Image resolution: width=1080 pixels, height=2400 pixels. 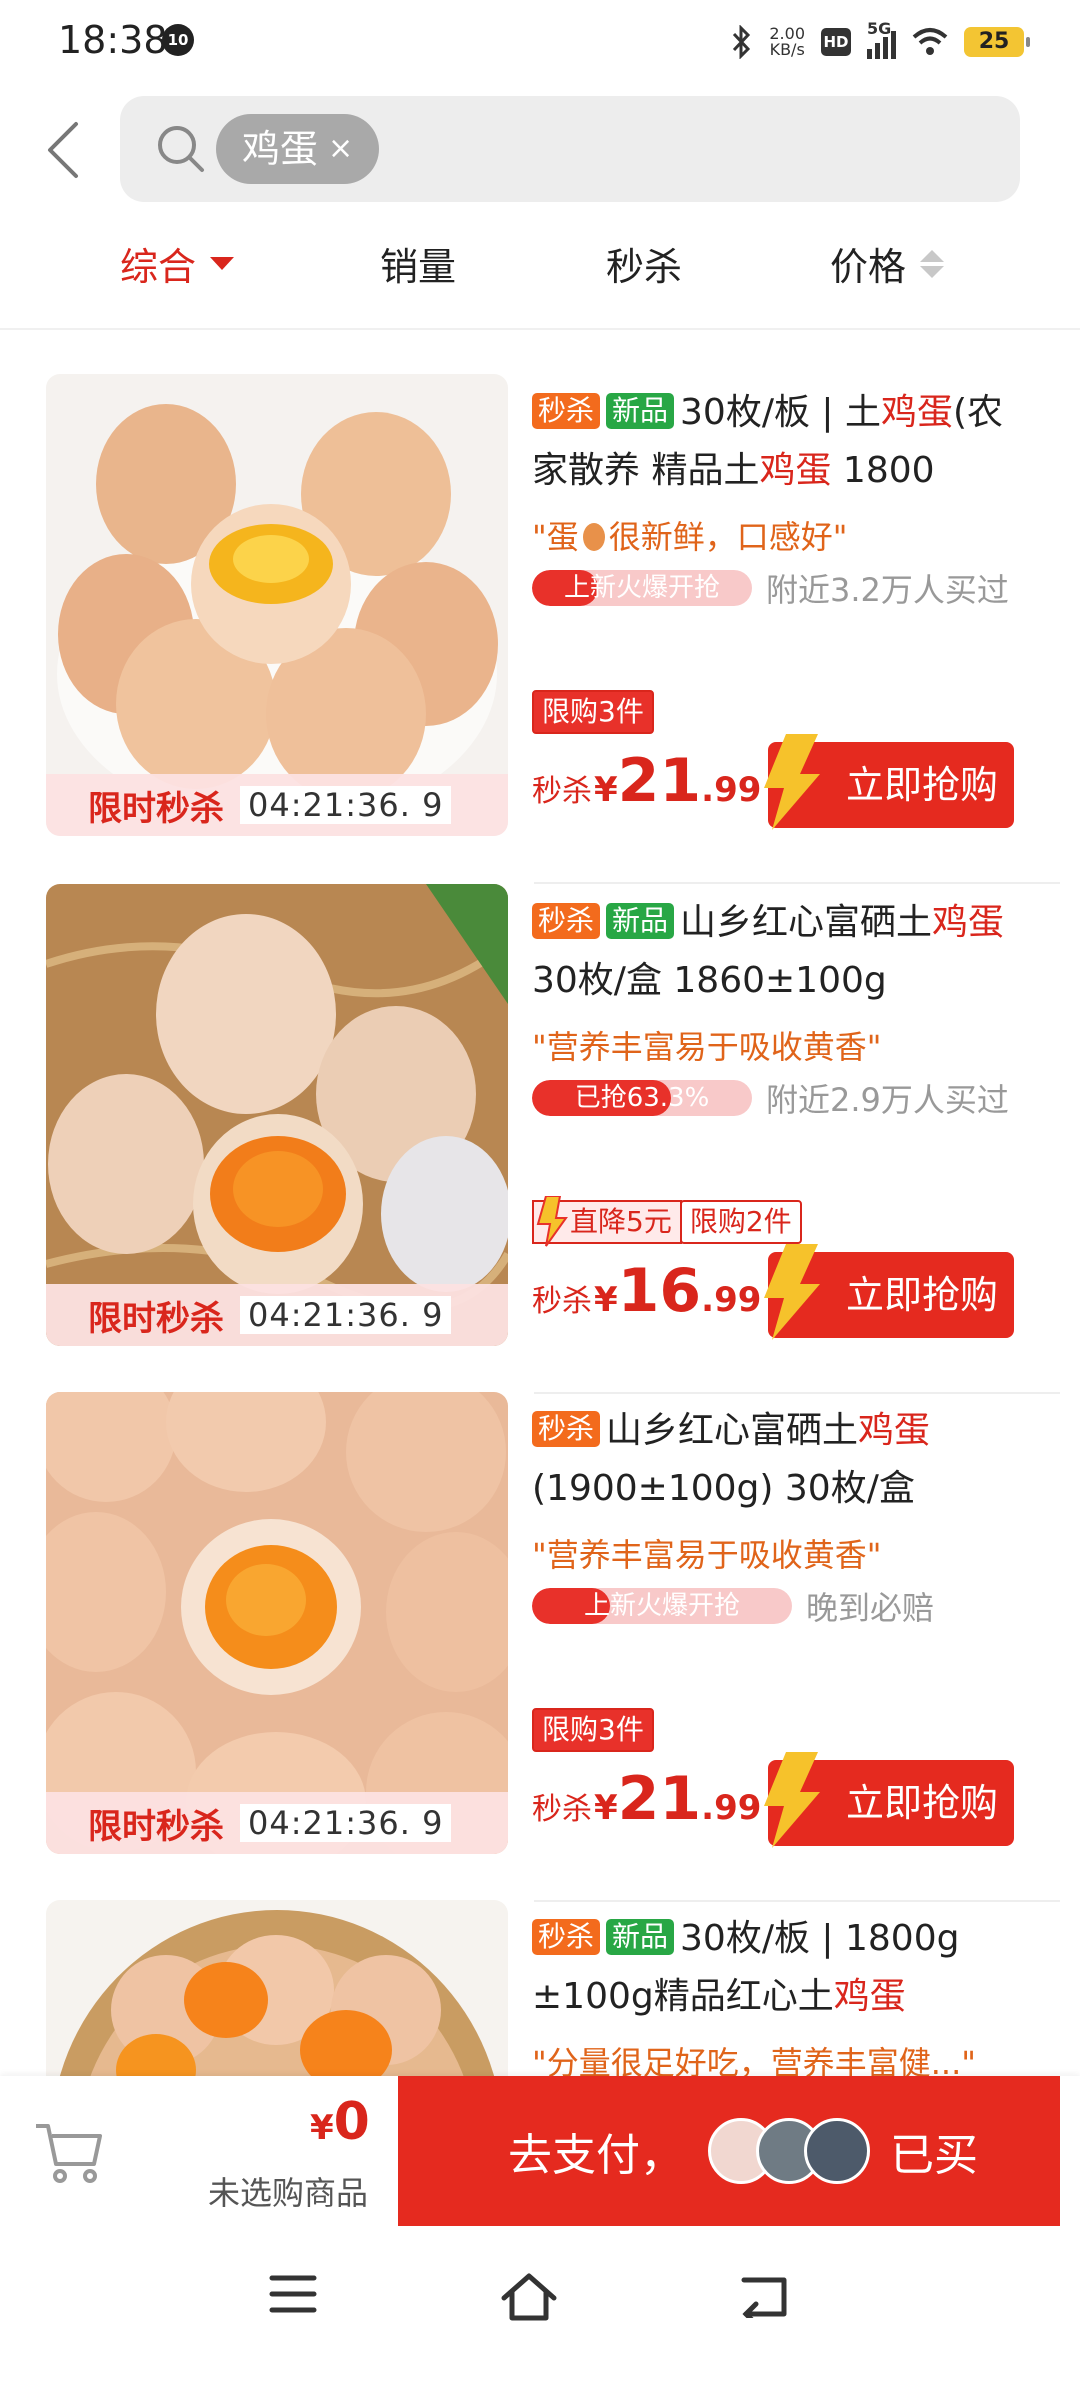 What do you see at coordinates (642, 1098) in the screenshot?
I see `progress-bar: 已抢63.3%` at bounding box center [642, 1098].